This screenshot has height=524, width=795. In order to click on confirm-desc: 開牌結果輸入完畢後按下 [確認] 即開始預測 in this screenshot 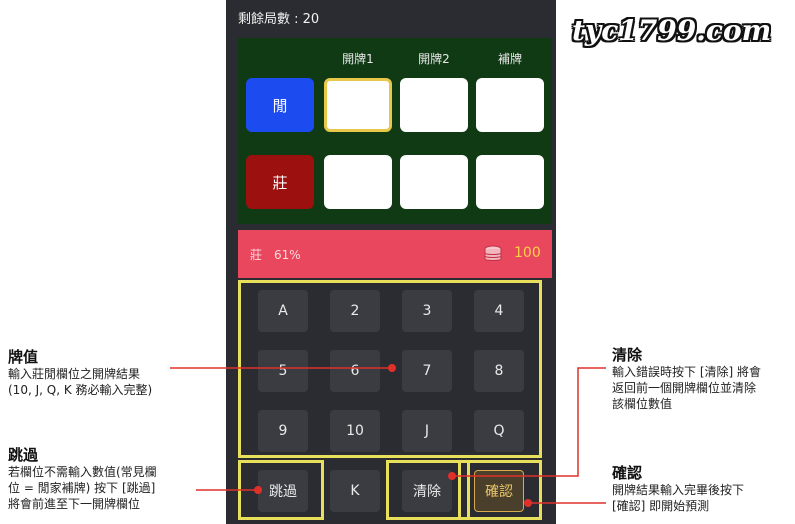, I will do `click(678, 498)`.